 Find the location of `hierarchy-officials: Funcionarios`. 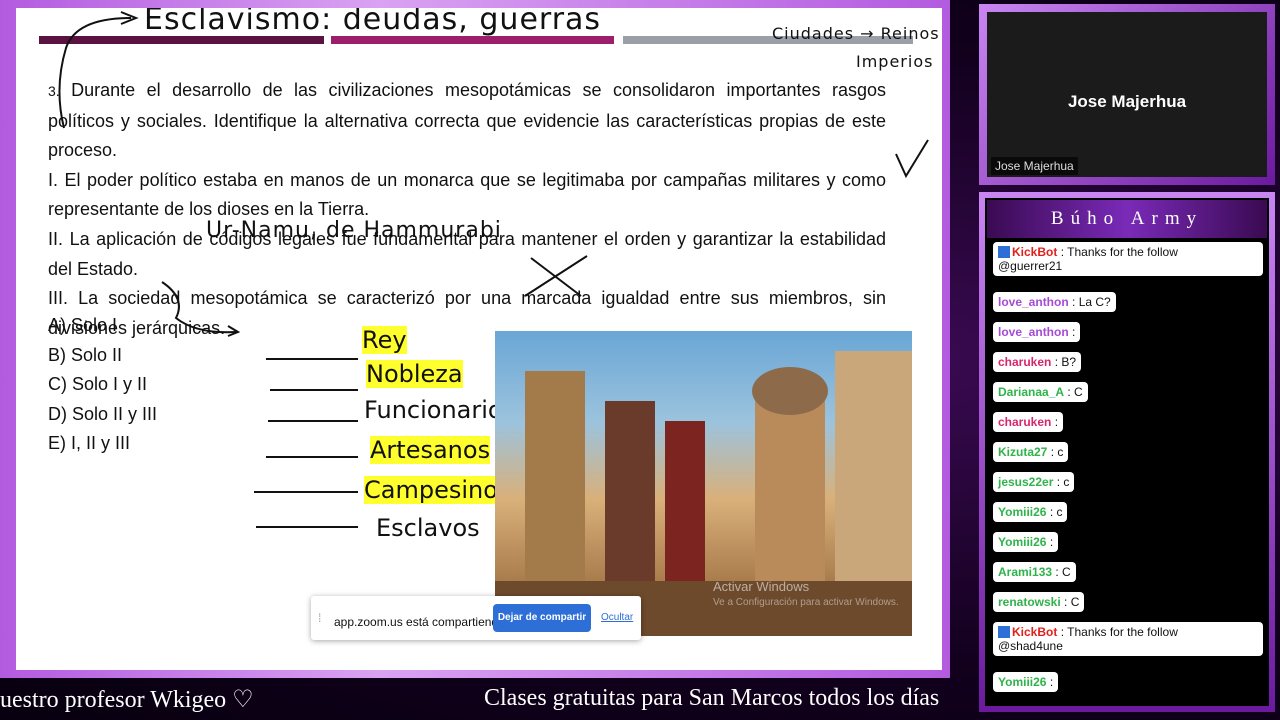

hierarchy-officials: Funcionarios is located at coordinates (440, 410).